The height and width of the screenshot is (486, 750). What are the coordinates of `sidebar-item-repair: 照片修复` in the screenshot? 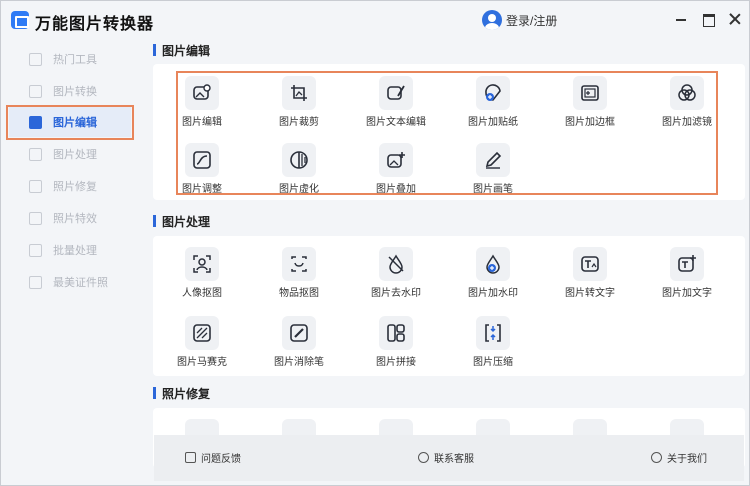 It's located at (70, 186).